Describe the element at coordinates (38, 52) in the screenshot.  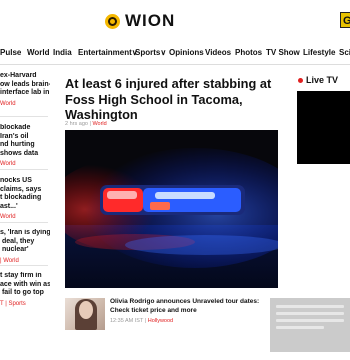
I see `nav-item-1: World` at that location.